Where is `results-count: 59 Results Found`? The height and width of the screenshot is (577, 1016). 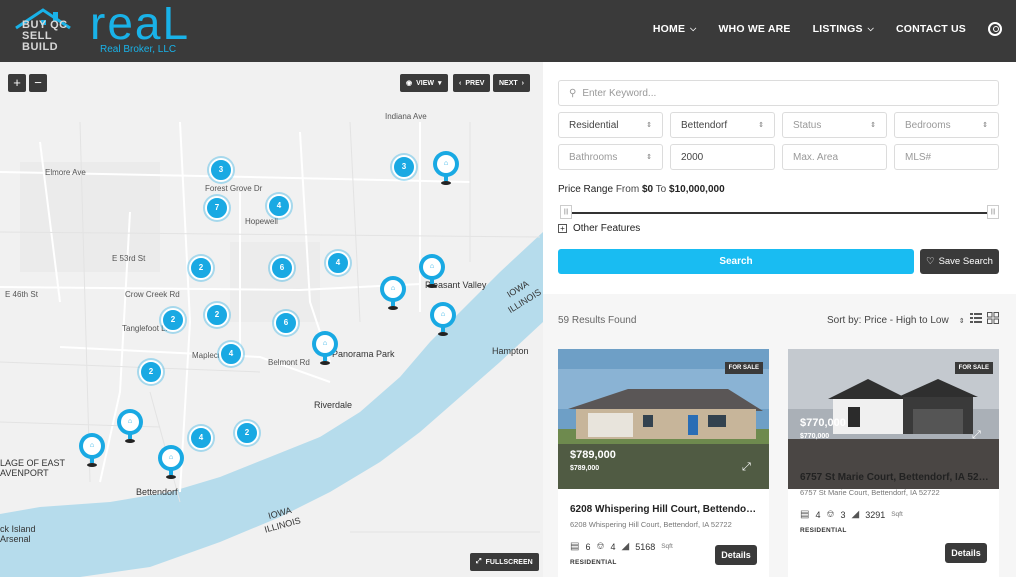
results-count: 59 Results Found is located at coordinates (597, 320).